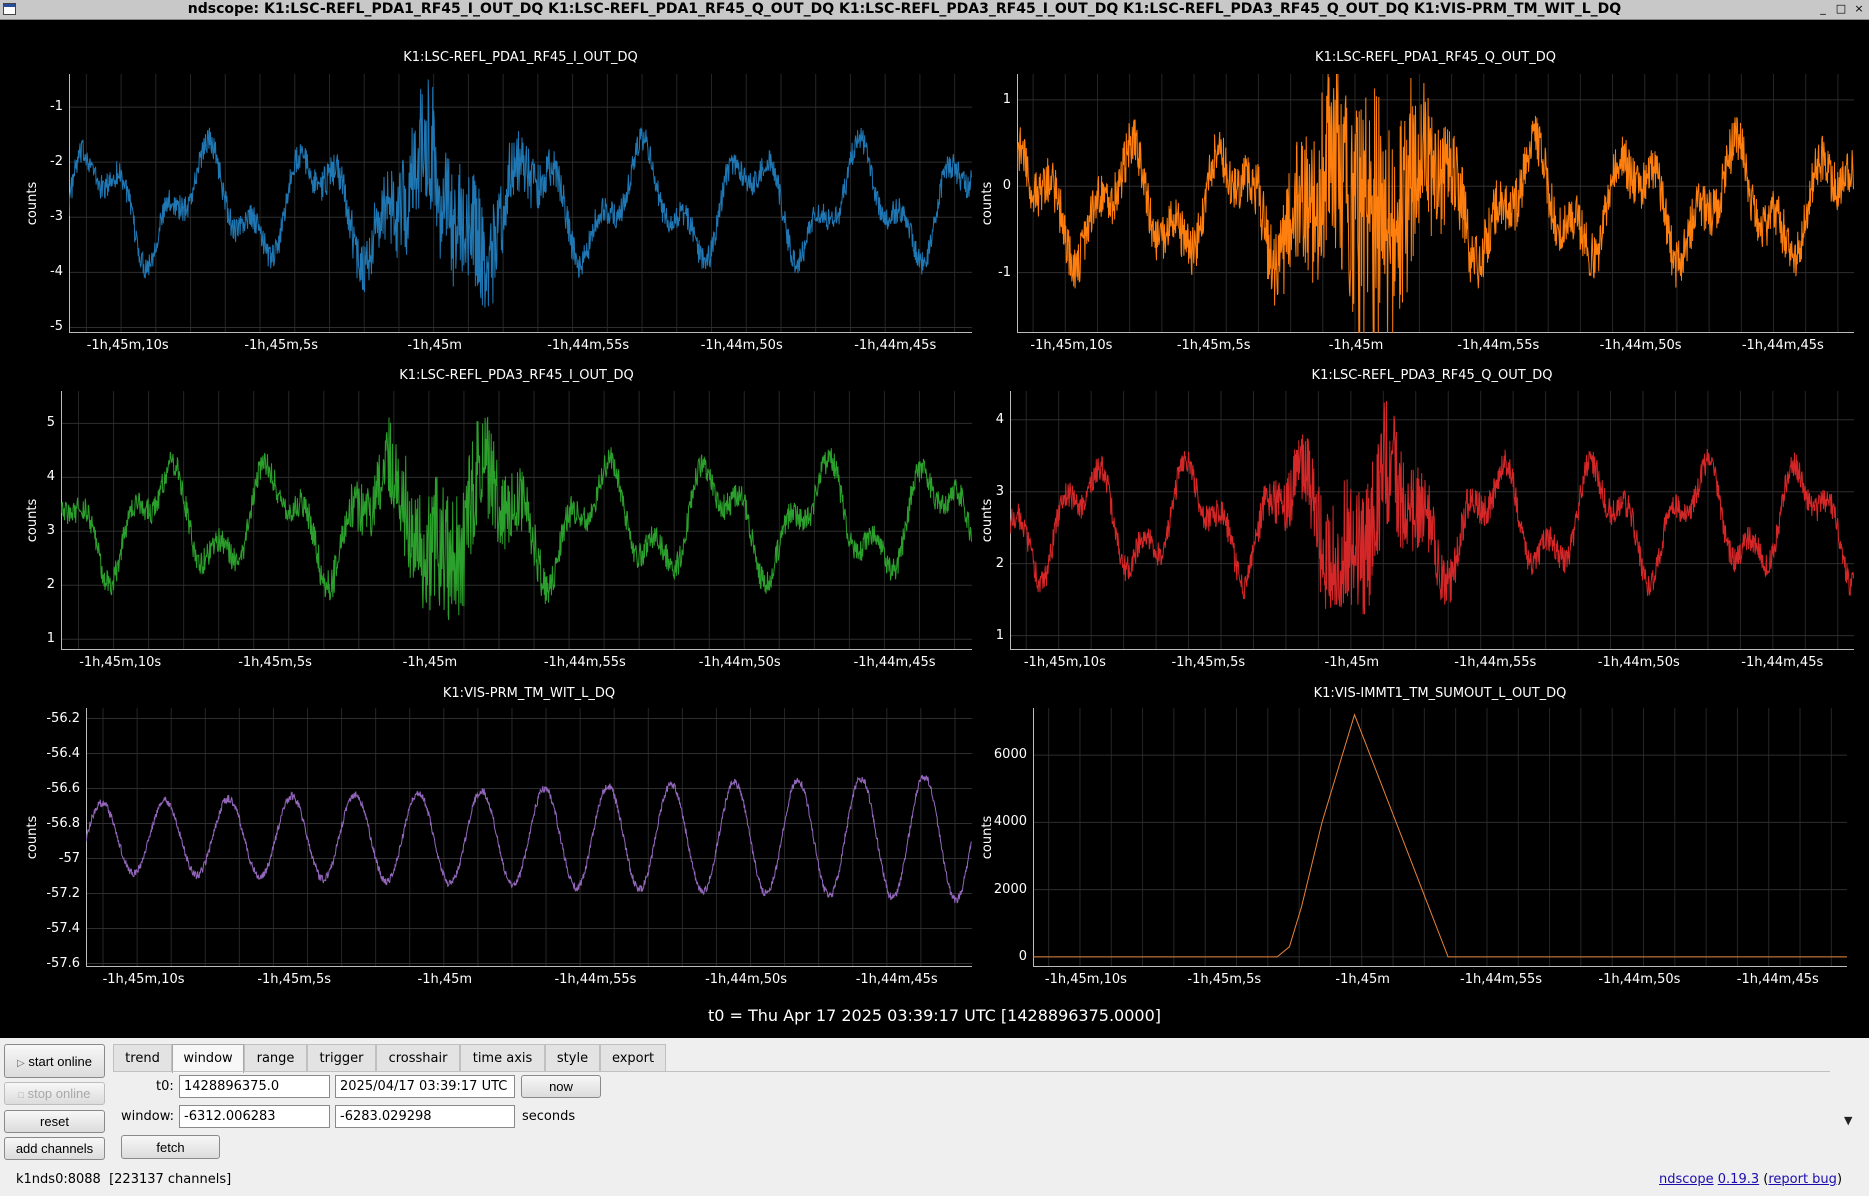 This screenshot has height=1196, width=1869. Describe the element at coordinates (1010, 755) in the screenshot. I see `y-tick-label: 6000` at that location.